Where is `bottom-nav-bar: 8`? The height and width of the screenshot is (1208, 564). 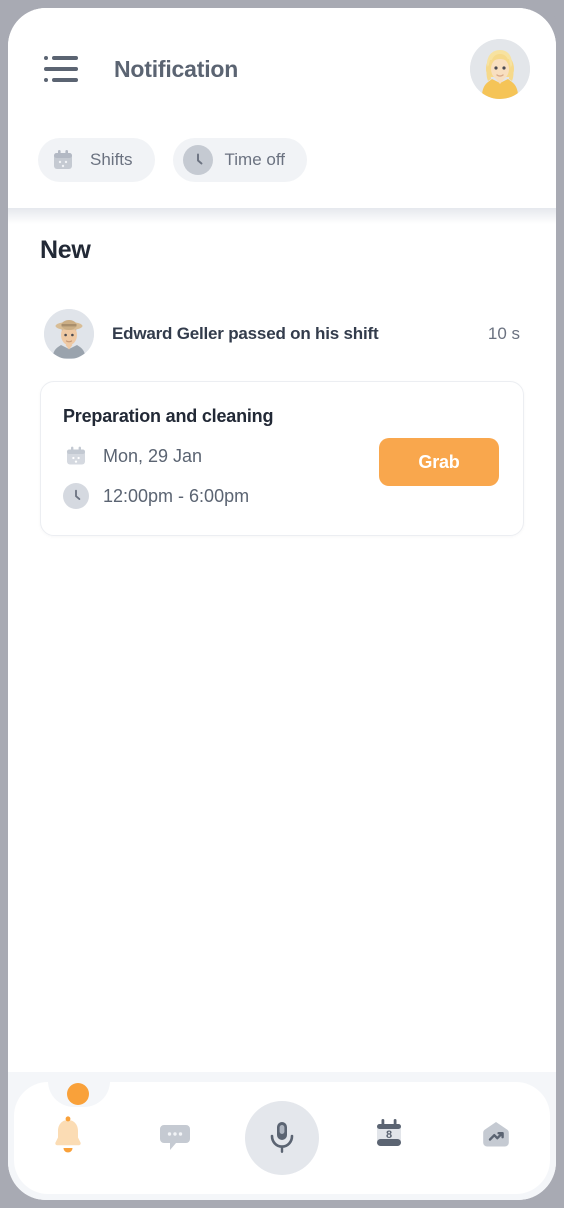 bottom-nav-bar: 8 is located at coordinates (282, 1136).